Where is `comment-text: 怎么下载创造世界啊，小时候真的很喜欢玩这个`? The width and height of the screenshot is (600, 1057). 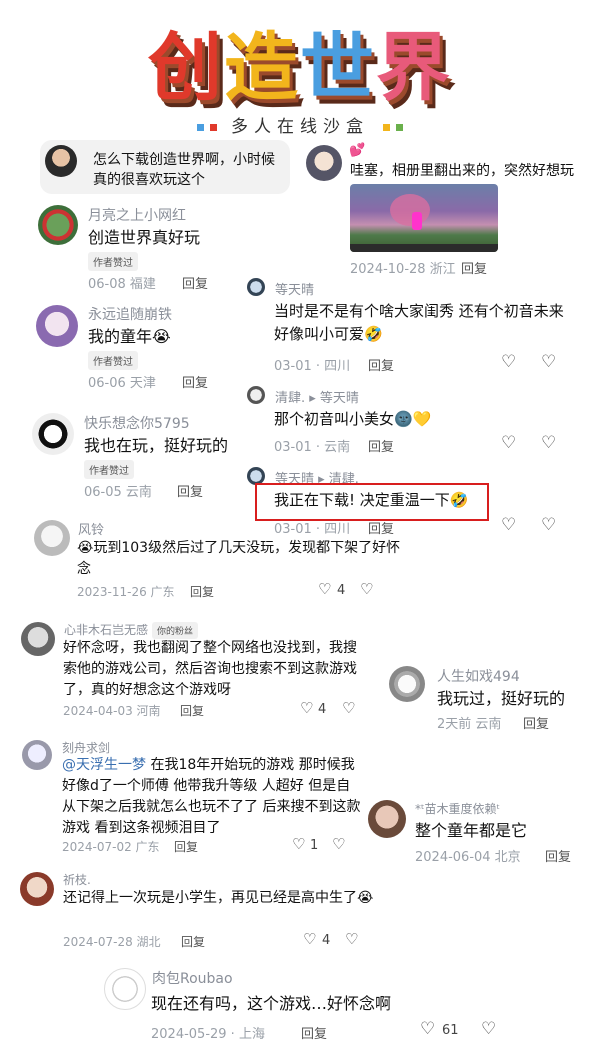
comment-text: 怎么下载创造世界啊，小时候真的很喜欢玩这个 is located at coordinates (184, 170).